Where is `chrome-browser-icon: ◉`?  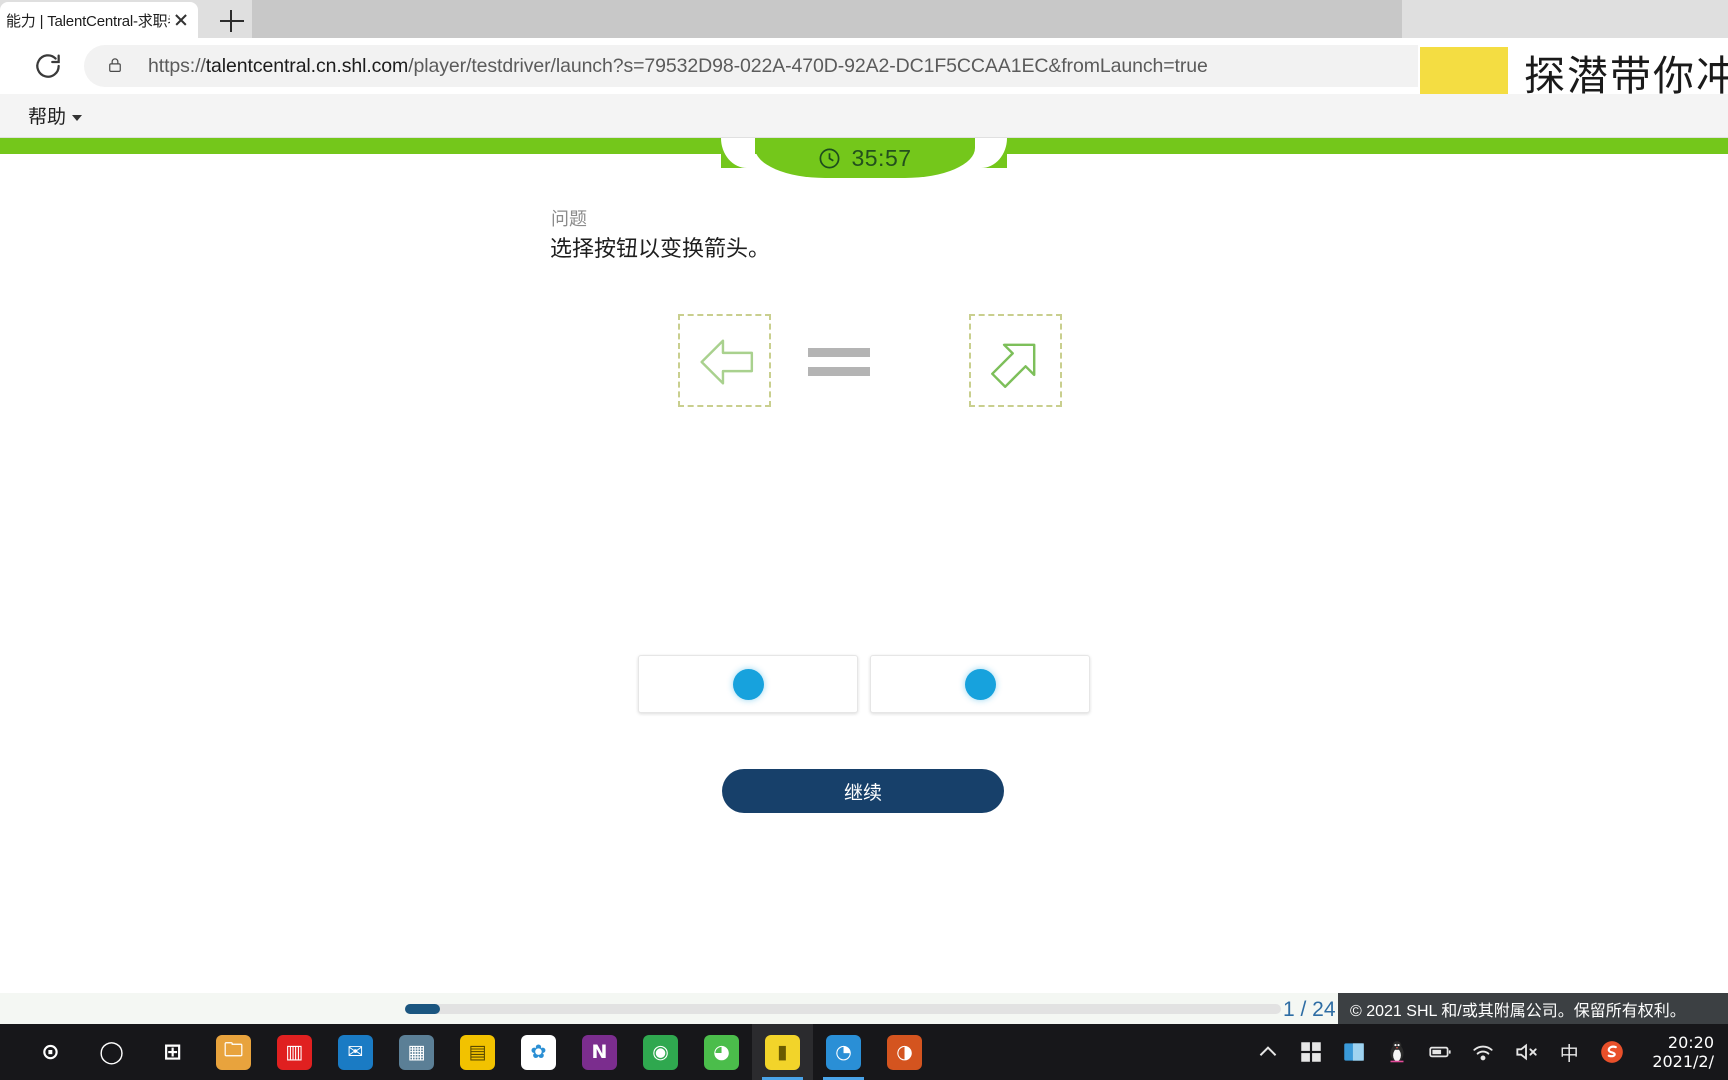 chrome-browser-icon: ◉ is located at coordinates (660, 1052).